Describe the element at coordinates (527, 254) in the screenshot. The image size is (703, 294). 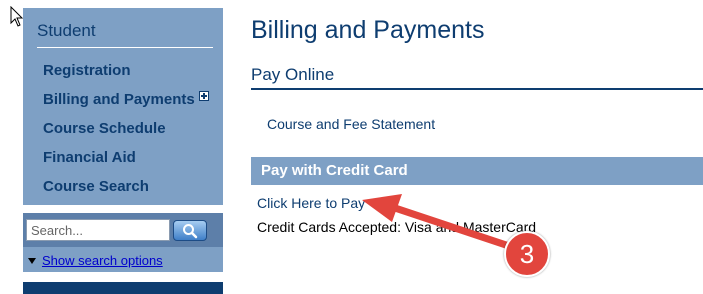
I see `step-number-badge: 3` at that location.